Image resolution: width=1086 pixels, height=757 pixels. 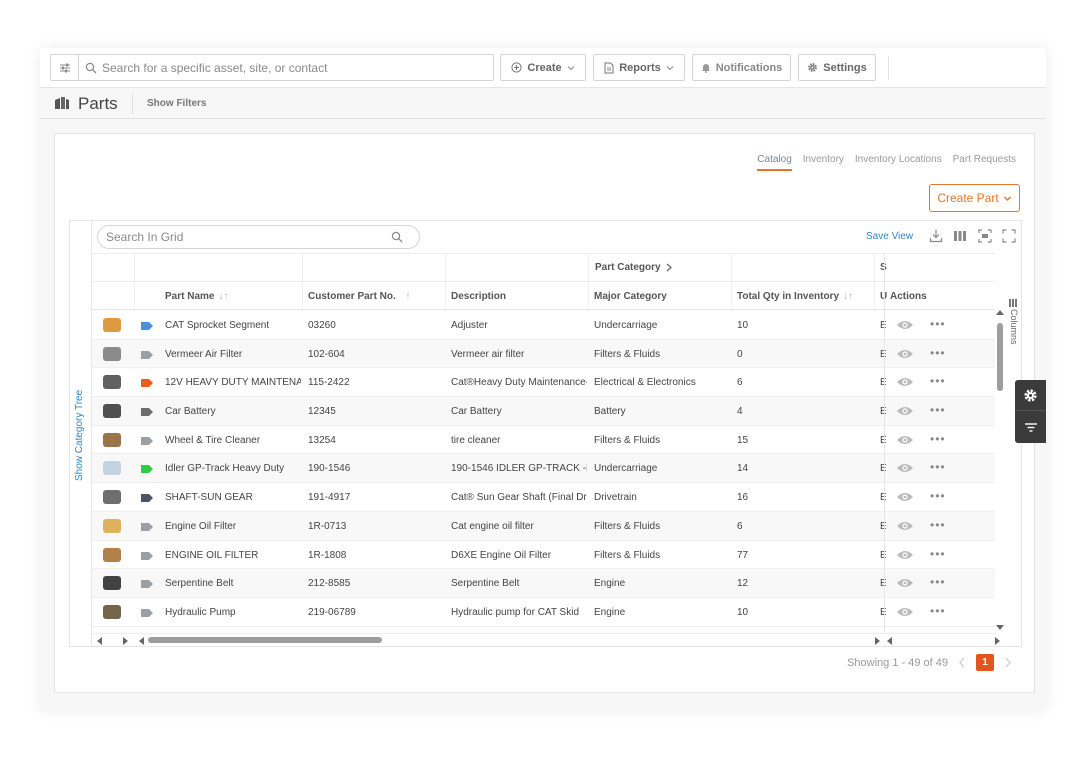 What do you see at coordinates (515, 612) in the screenshot?
I see `cell-description: Hydraulic pump for CAT Skid` at bounding box center [515, 612].